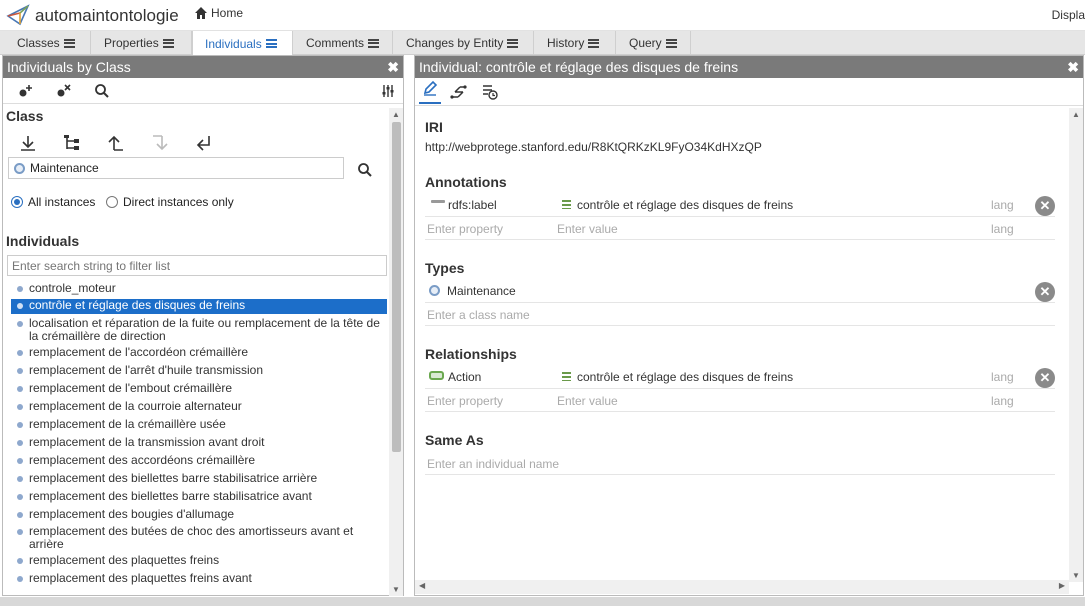 The height and width of the screenshot is (606, 1085). I want to click on list-item: remplacement de l'embout crémaillère, so click(199, 389).